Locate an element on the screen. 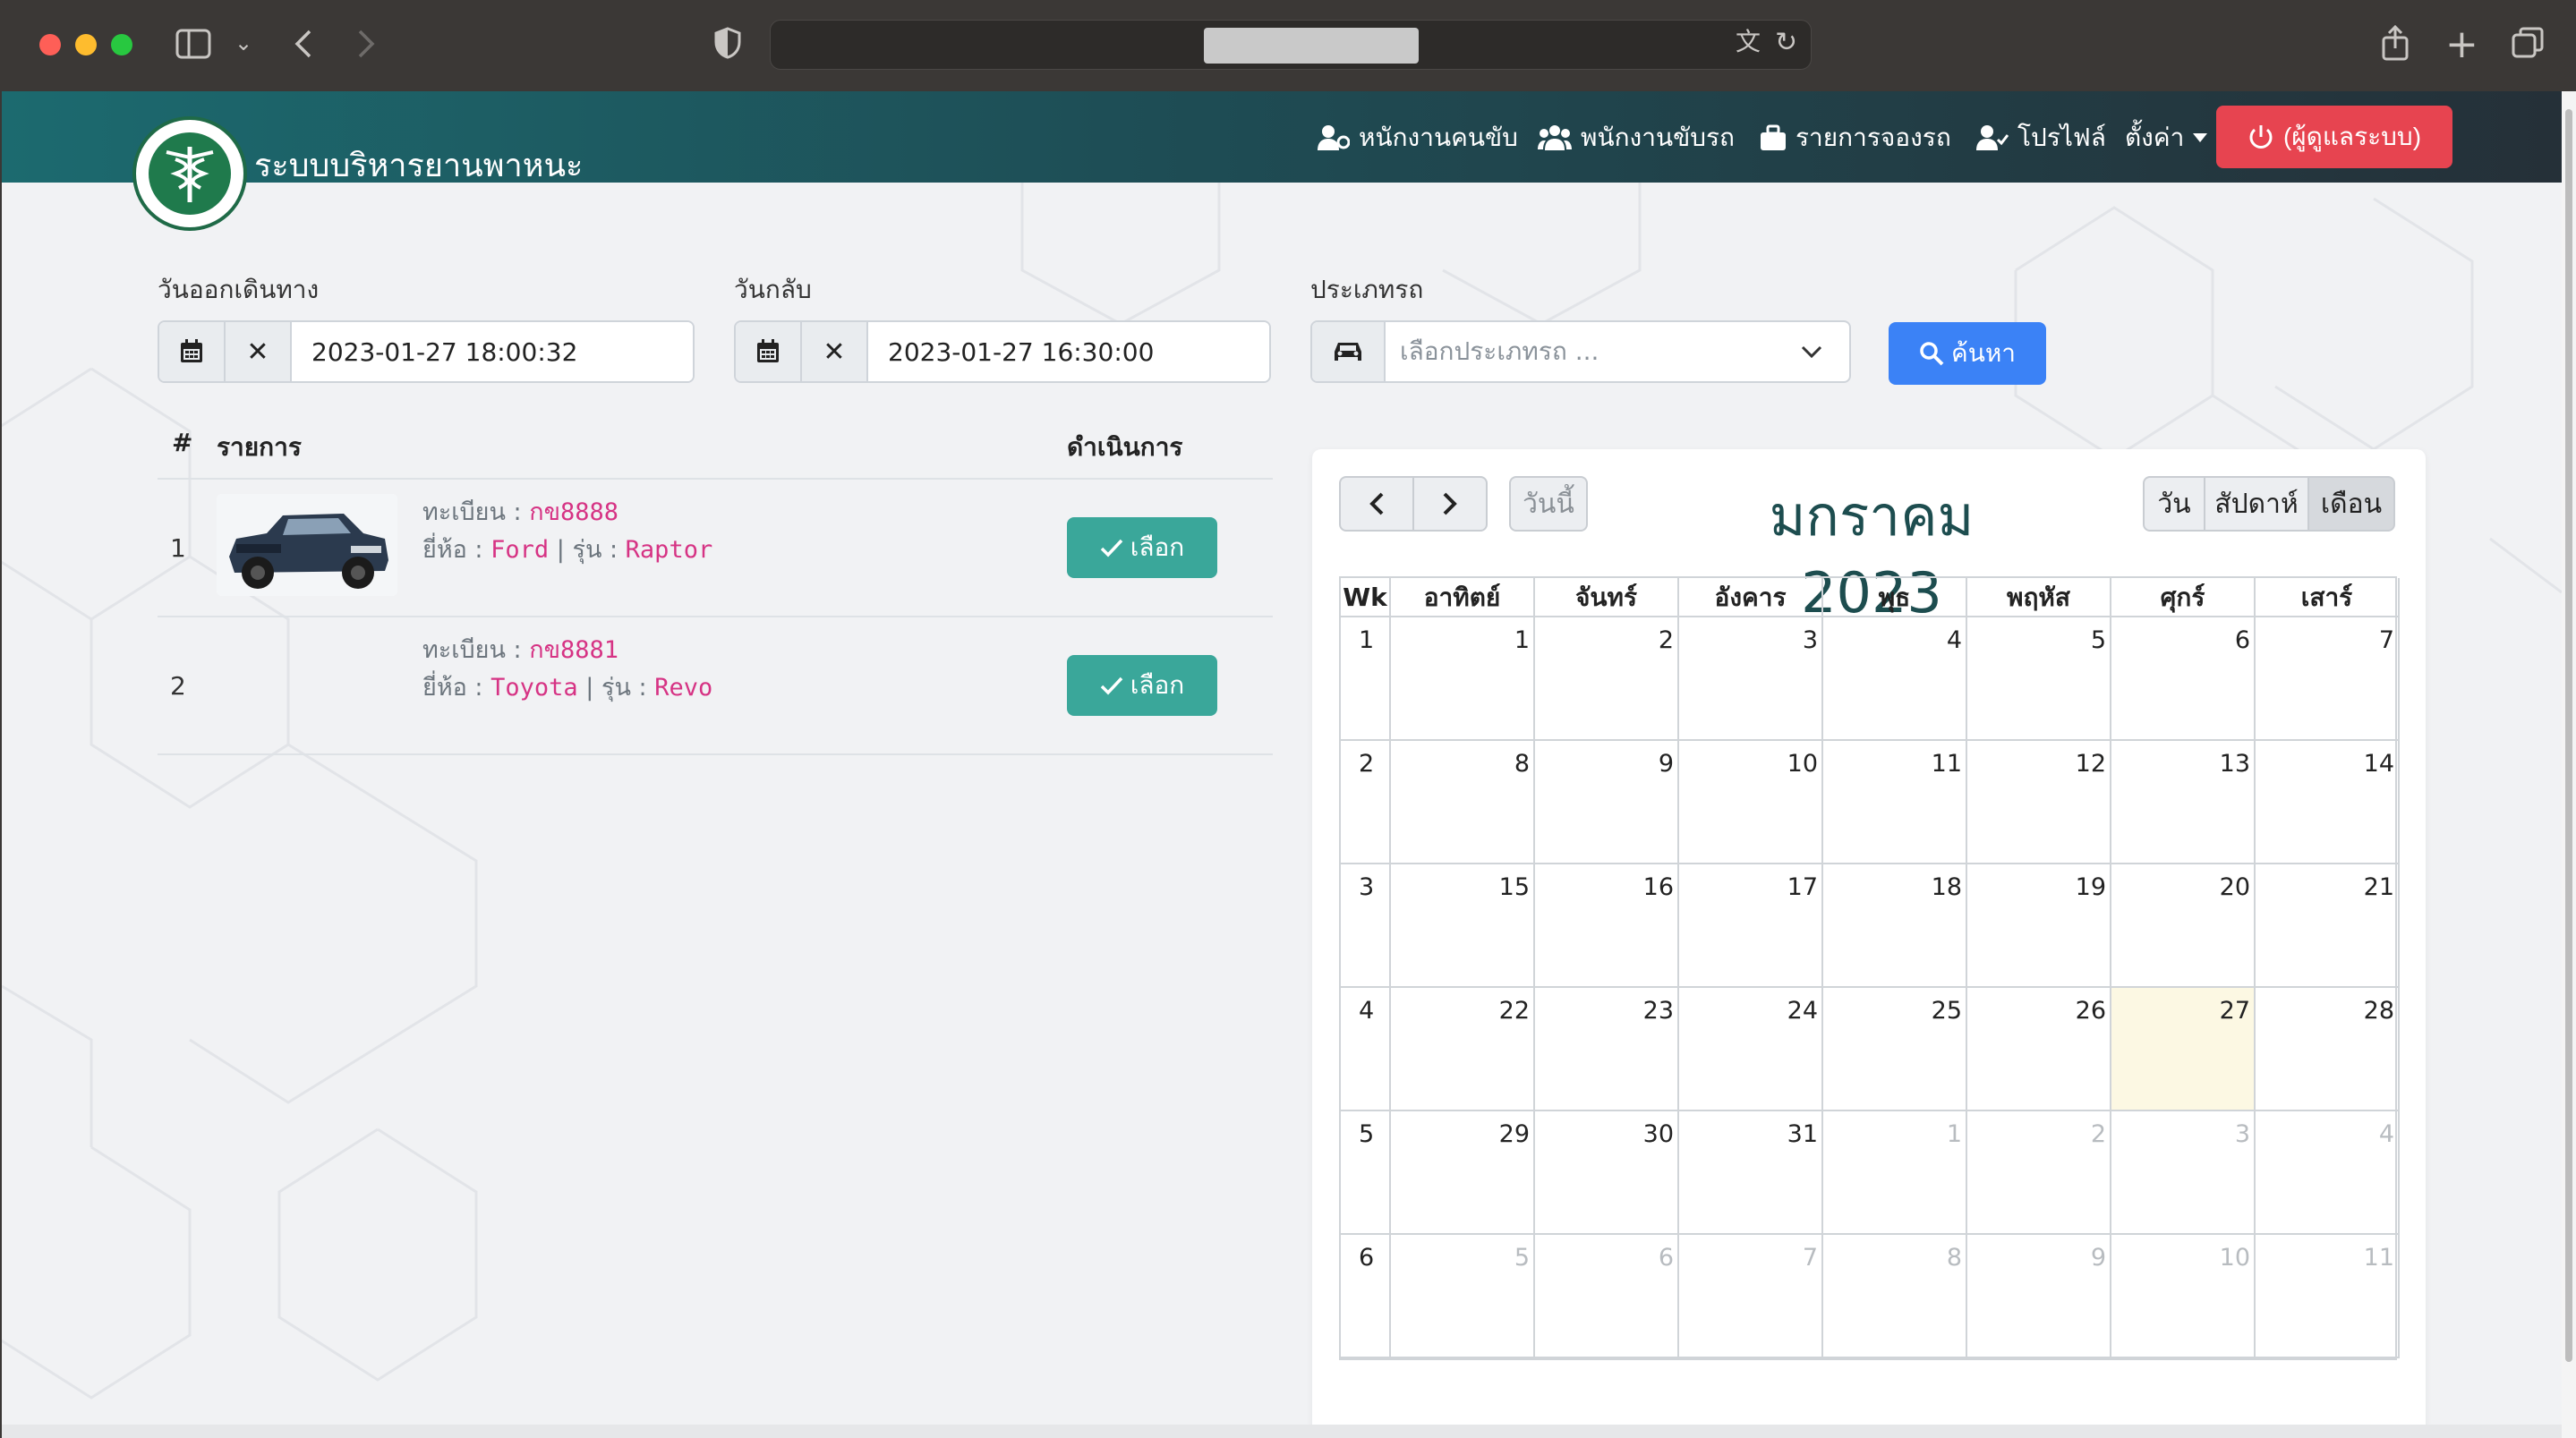  app-title: ระบบบริหารยานพาหนะ is located at coordinates (418, 165).